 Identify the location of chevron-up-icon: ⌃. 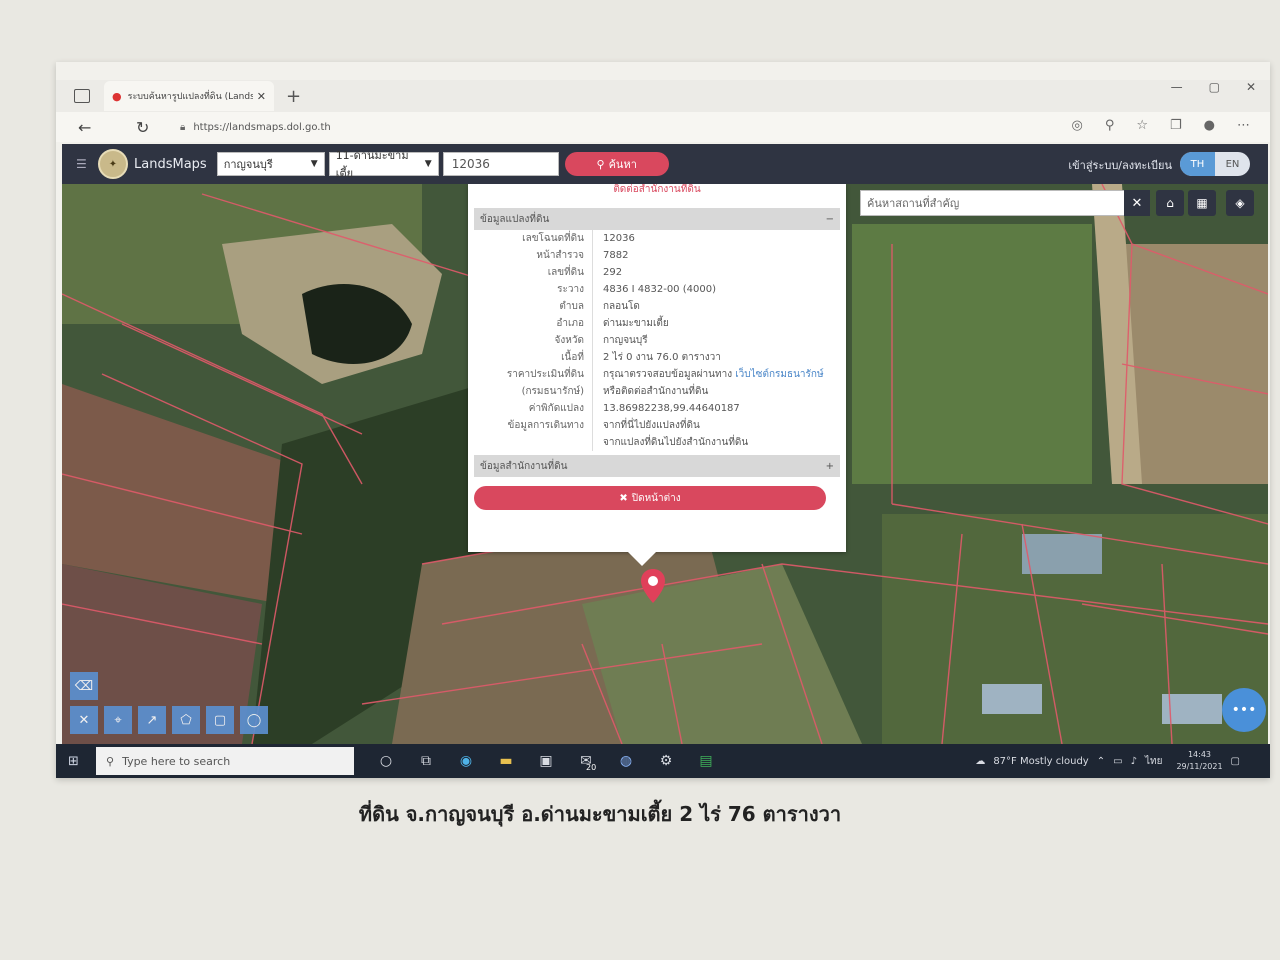
(1101, 761).